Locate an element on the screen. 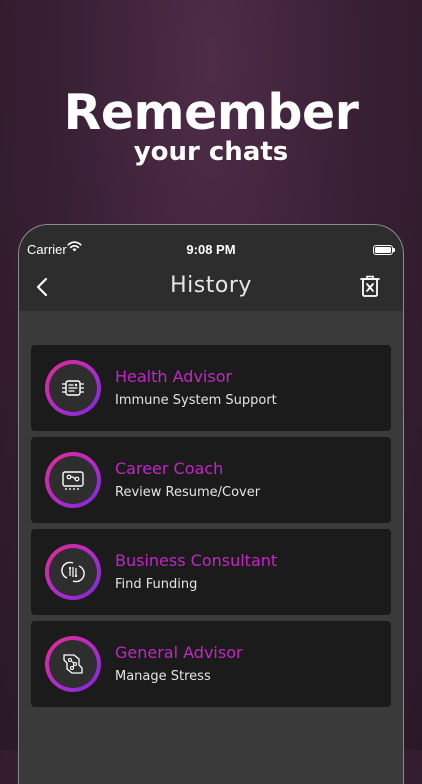  promo-subline: your chats is located at coordinates (211, 152).